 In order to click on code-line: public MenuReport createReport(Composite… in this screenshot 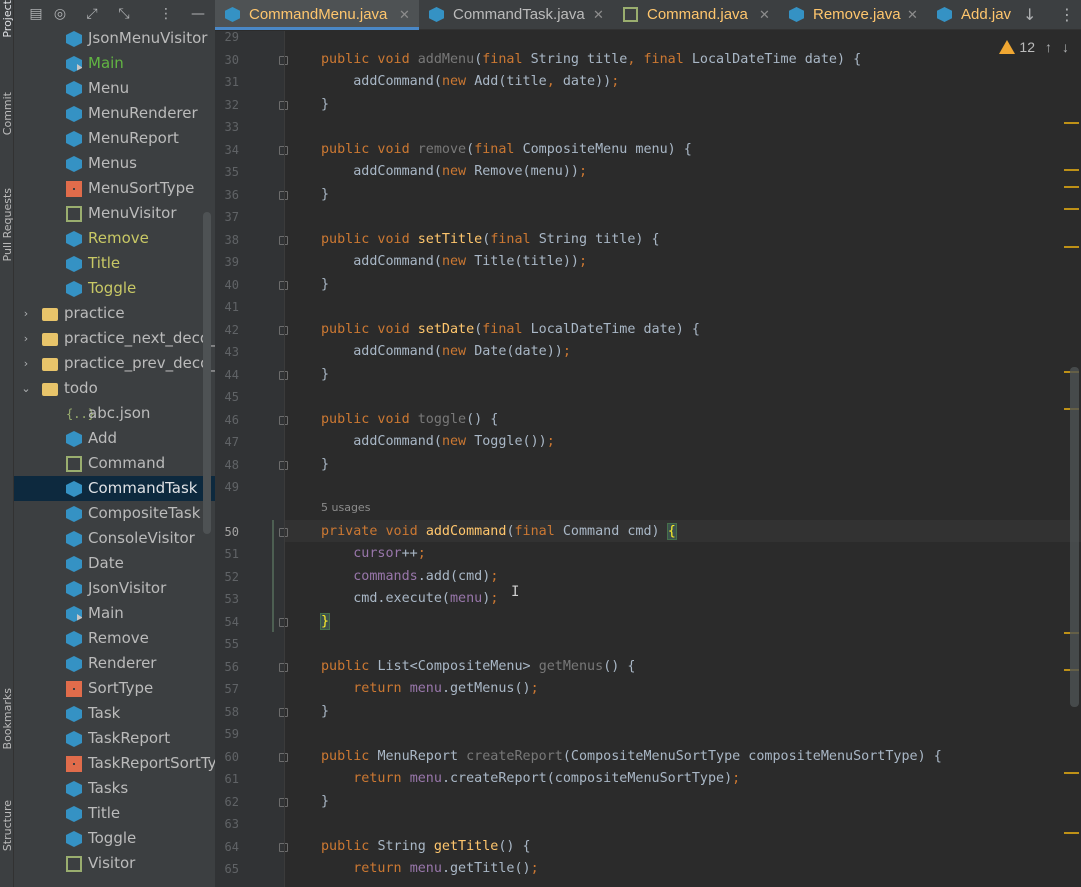, I will do `click(631, 757)`.